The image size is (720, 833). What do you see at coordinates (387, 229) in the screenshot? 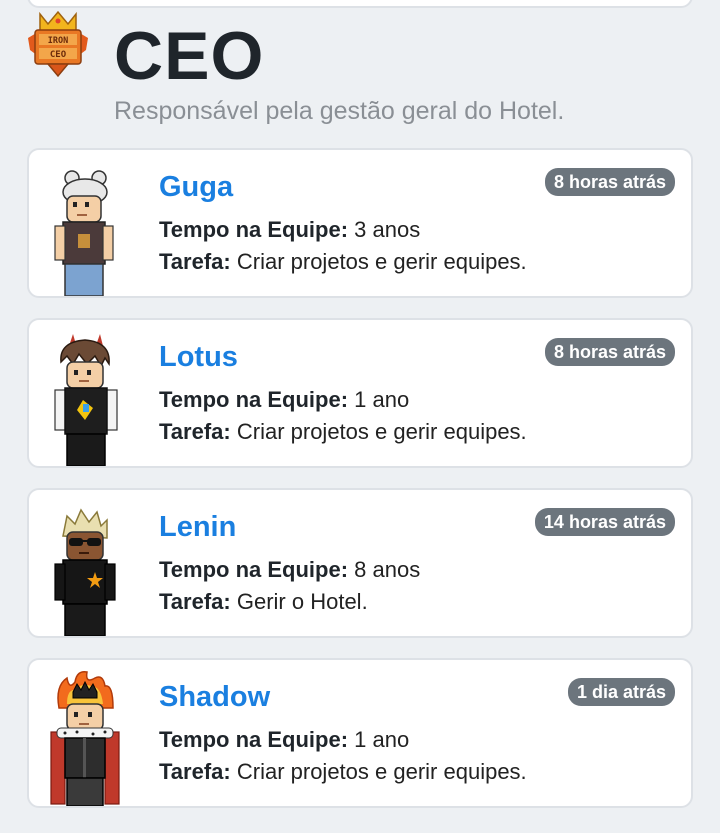
I see `time-in-team-value: 3 anos` at bounding box center [387, 229].